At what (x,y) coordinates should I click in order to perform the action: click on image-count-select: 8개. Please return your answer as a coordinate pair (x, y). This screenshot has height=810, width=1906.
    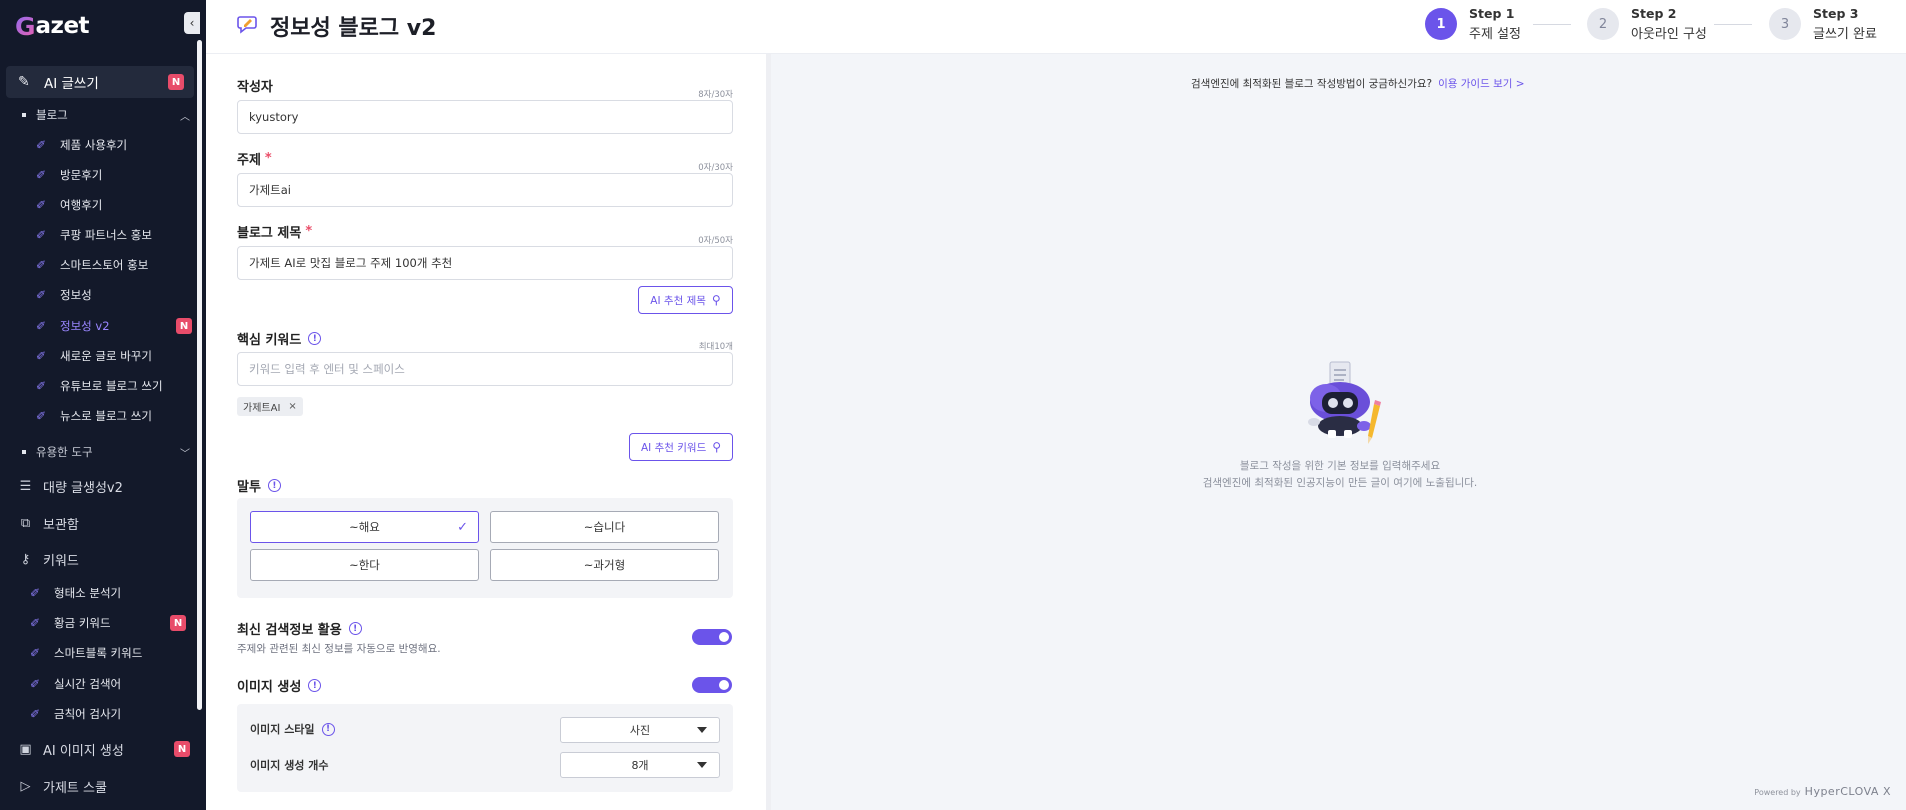
    Looking at the image, I should click on (640, 765).